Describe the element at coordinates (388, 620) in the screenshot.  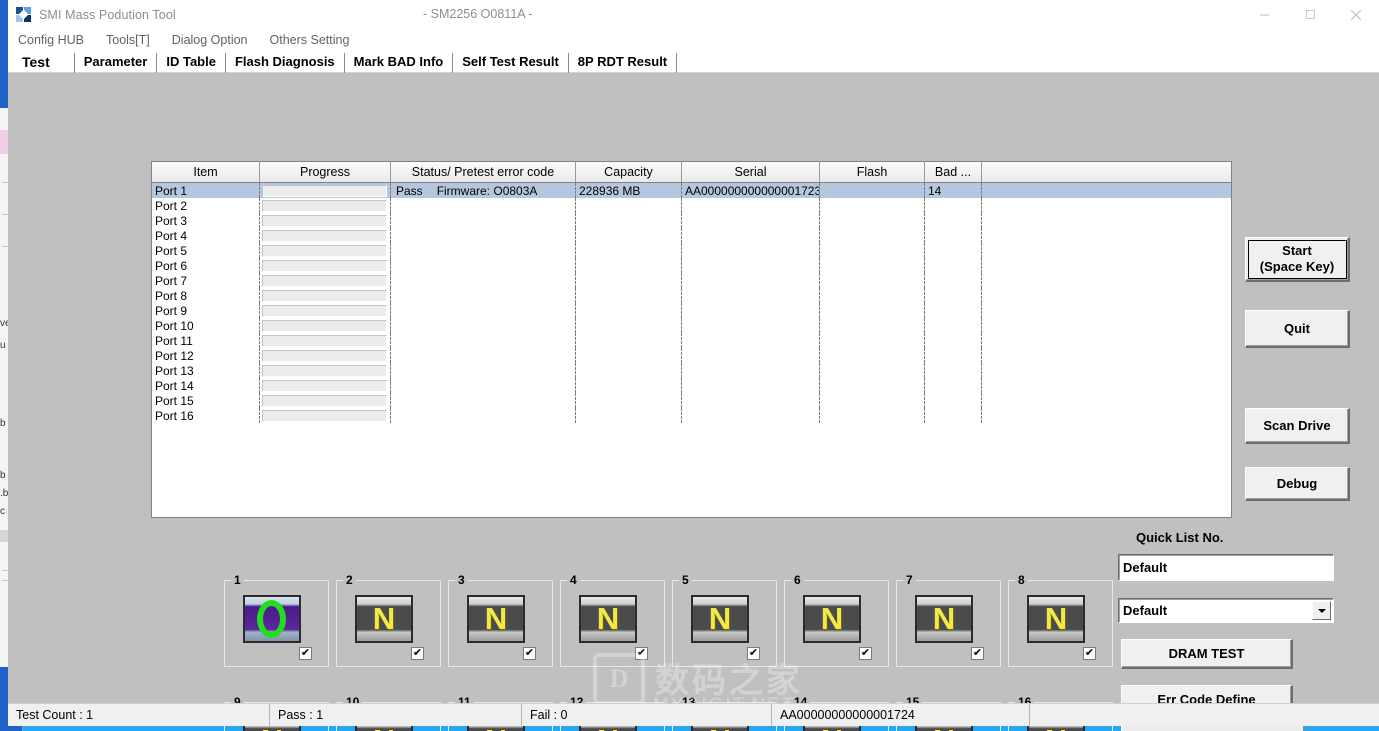
I see `port-panel-2: 2 N ✔` at that location.